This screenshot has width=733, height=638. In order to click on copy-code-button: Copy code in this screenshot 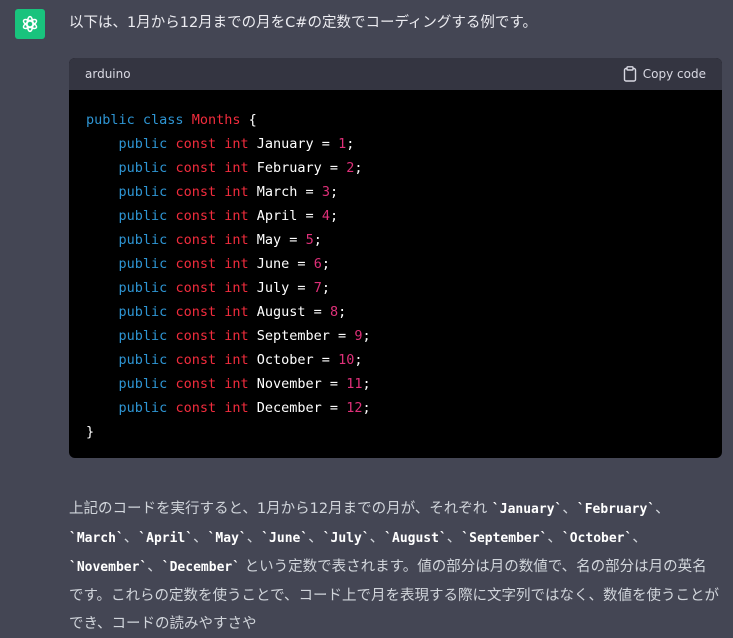, I will do `click(664, 74)`.